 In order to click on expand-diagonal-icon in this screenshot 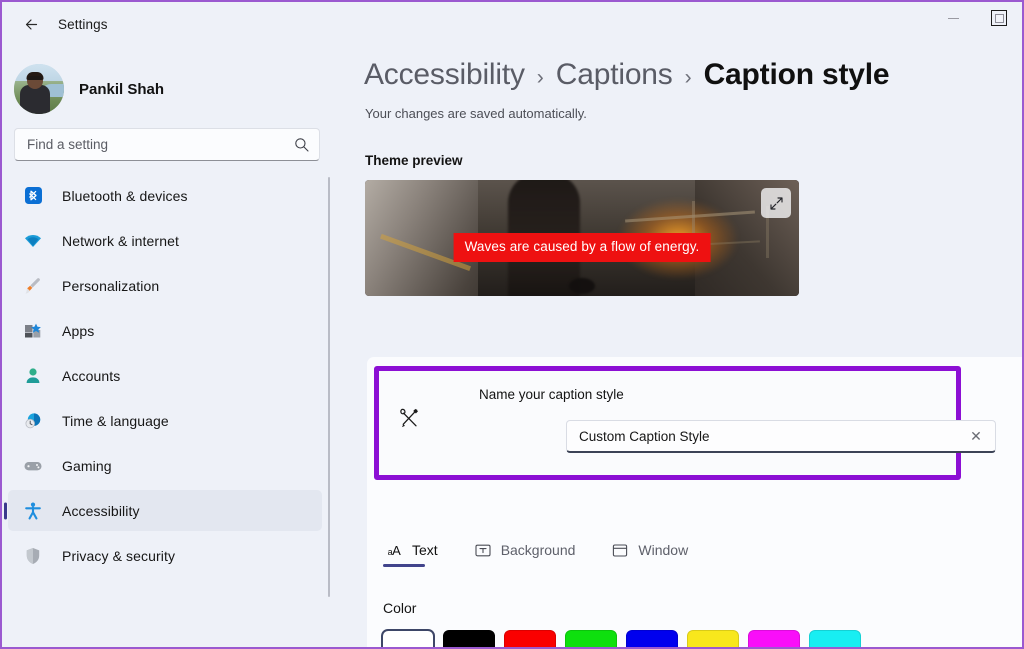, I will do `click(776, 203)`.